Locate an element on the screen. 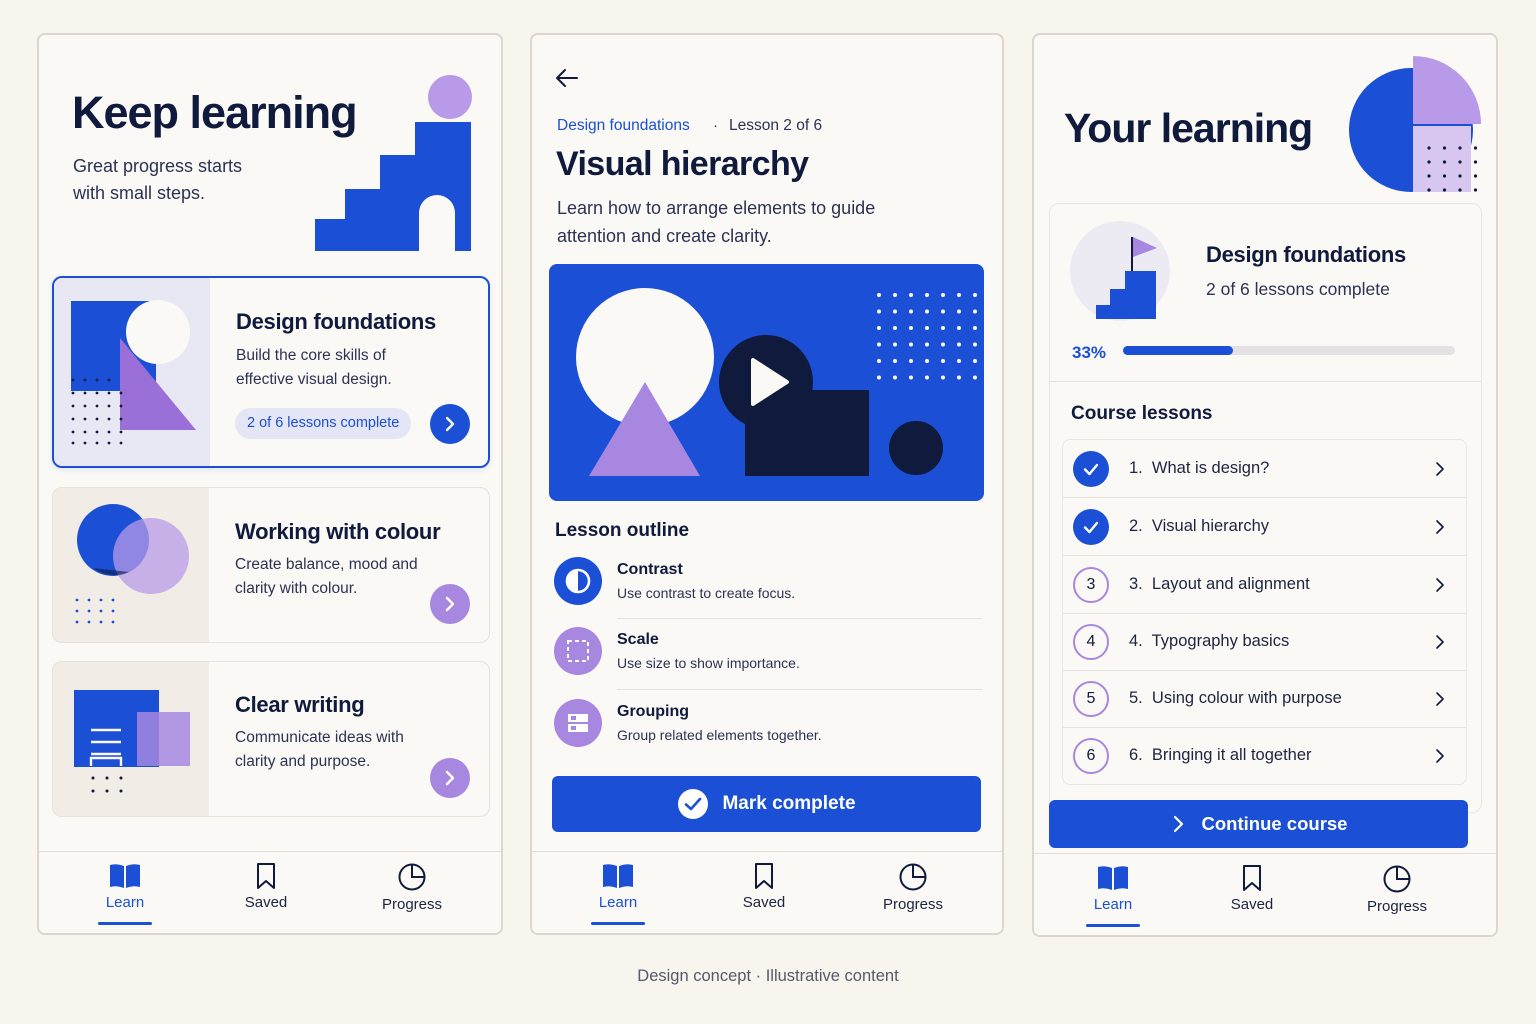 This screenshot has width=1536, height=1024. lesson-label: 4. Typography basics is located at coordinates (1209, 641).